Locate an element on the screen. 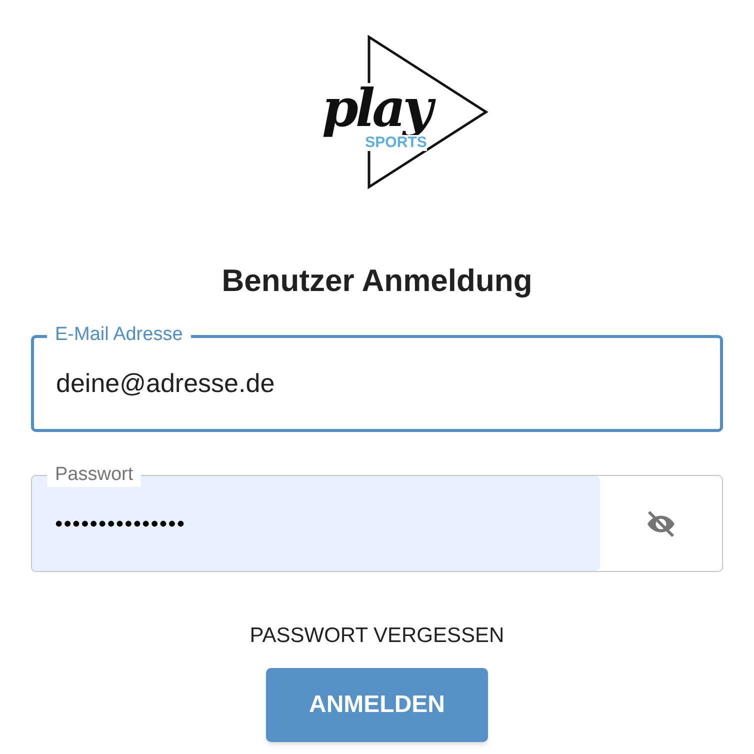 This screenshot has width=754, height=754. field-value: deine@adresse.de is located at coordinates (165, 383).